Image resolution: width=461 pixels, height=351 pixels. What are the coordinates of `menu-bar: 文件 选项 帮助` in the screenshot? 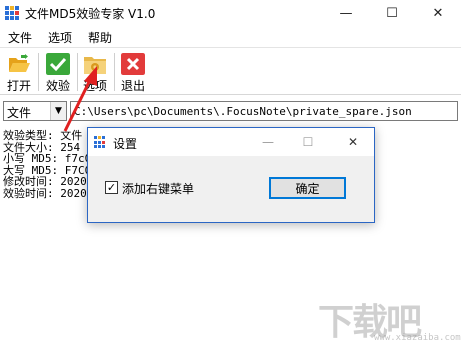 It's located at (230, 37).